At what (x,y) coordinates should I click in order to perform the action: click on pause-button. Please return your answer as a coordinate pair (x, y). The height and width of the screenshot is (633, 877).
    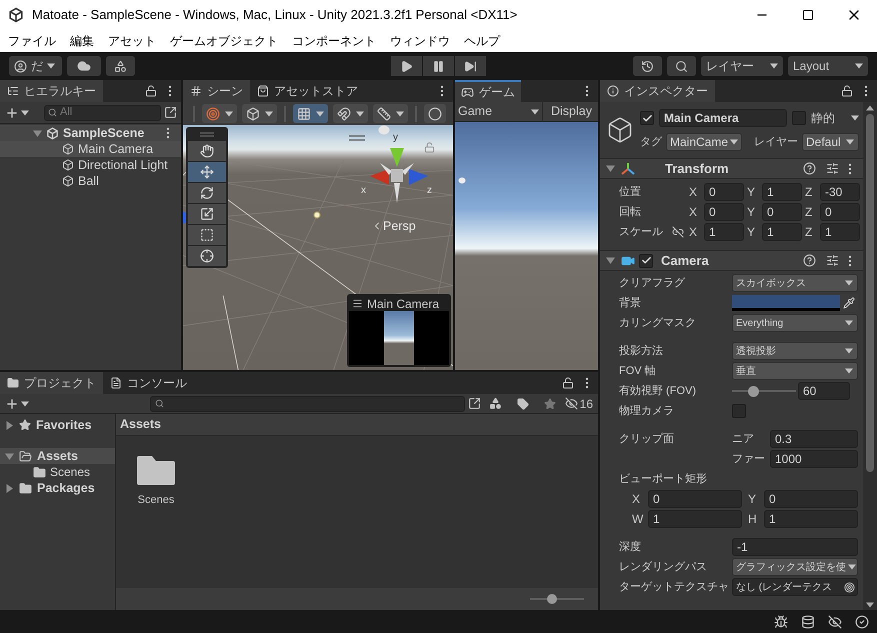
    Looking at the image, I should click on (438, 66).